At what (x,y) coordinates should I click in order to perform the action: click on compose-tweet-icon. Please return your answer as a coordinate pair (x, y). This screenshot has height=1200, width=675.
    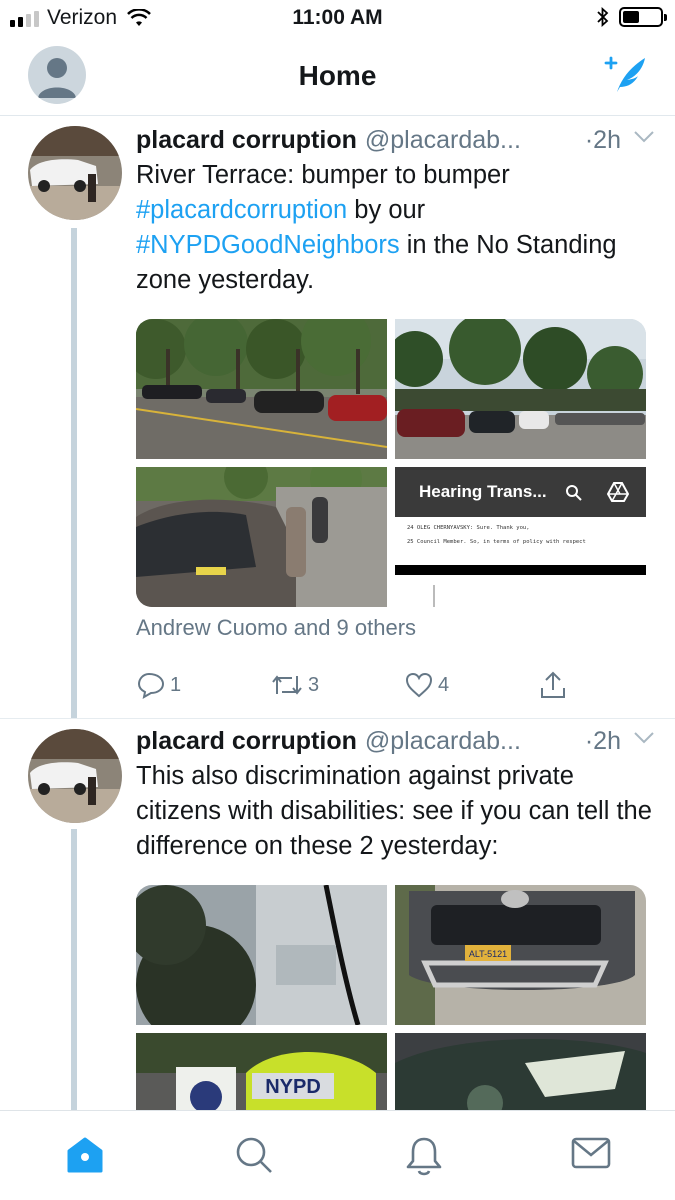
    Looking at the image, I should click on (624, 74).